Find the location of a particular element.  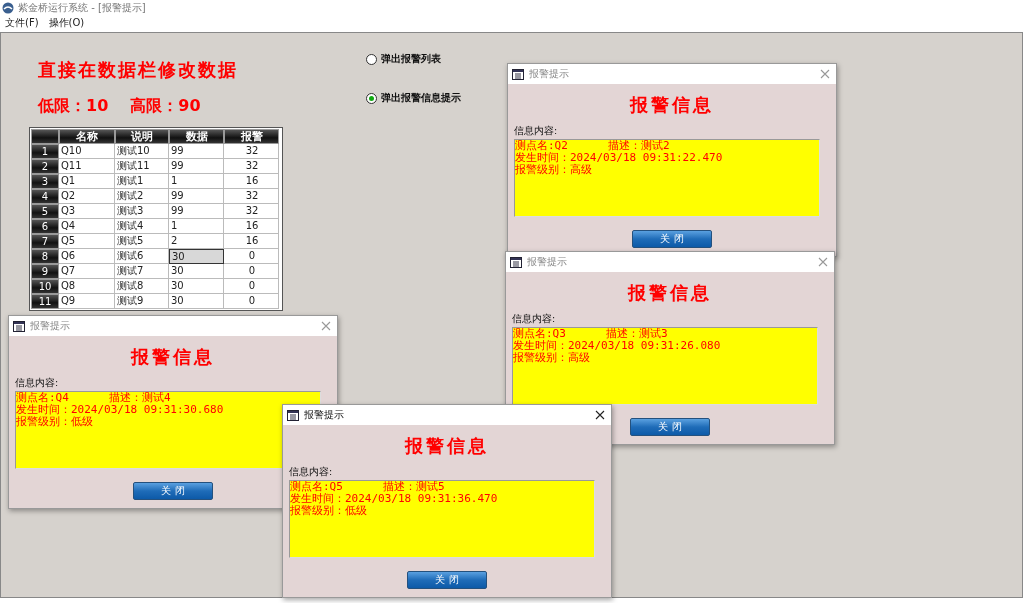

high-limit-value: 90 is located at coordinates (189, 106).